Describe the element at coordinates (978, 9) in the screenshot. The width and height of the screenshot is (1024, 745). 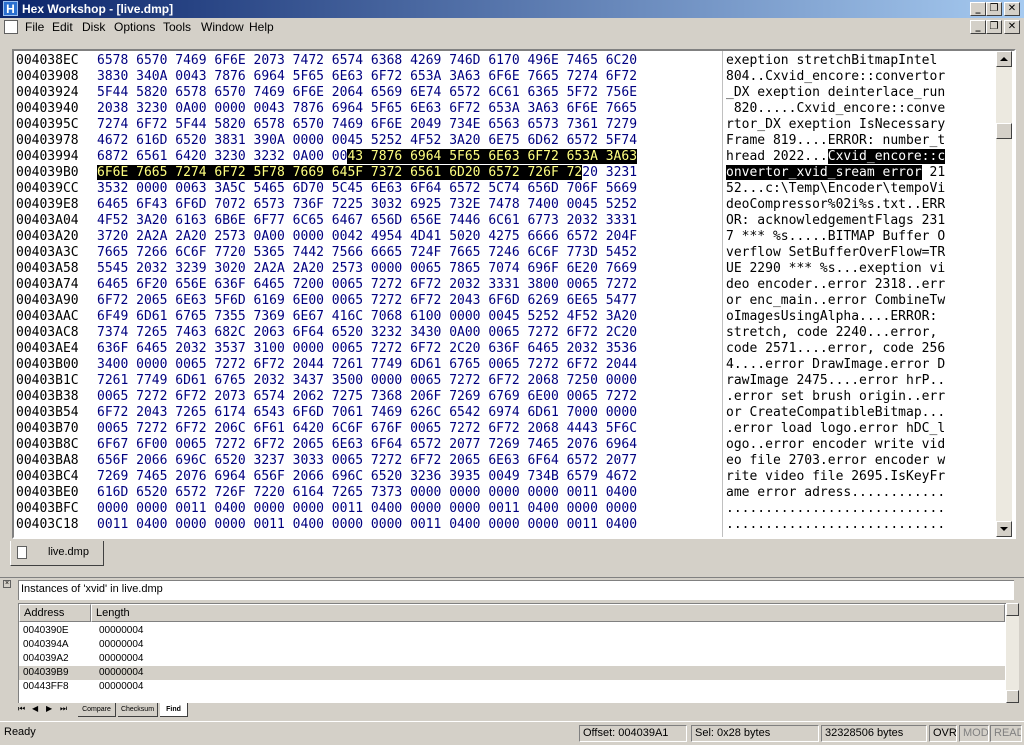
I see `minimize-button: _` at that location.